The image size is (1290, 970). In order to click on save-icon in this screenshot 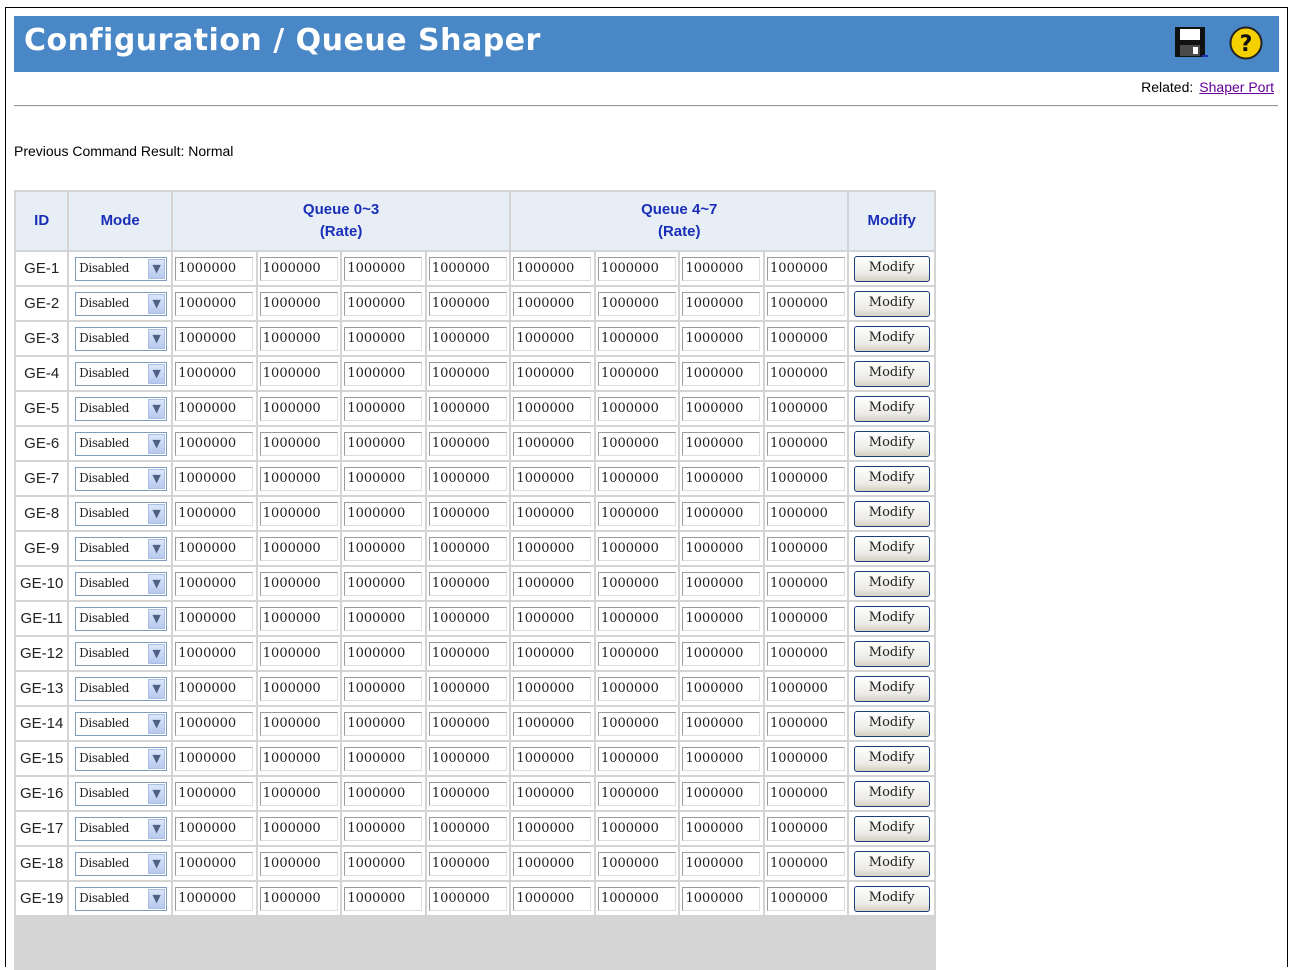, I will do `click(1191, 42)`.